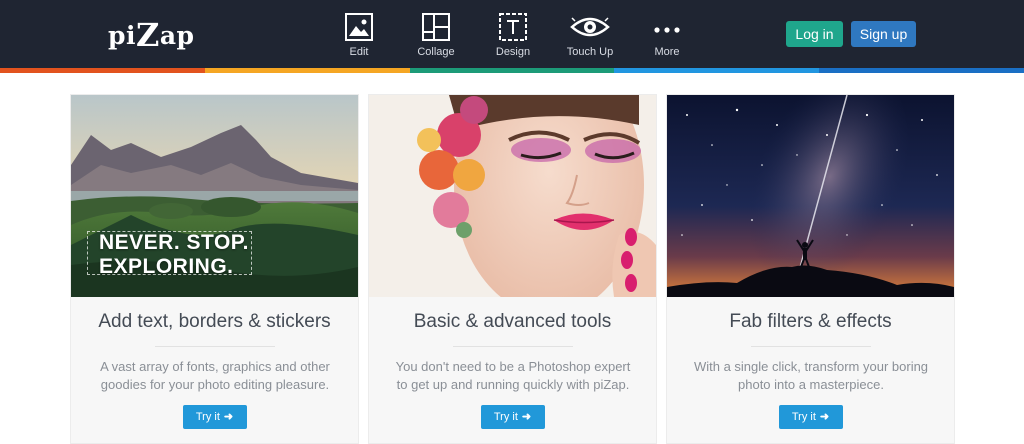 The image size is (1024, 444). I want to click on nav-edit: Edit, so click(359, 35).